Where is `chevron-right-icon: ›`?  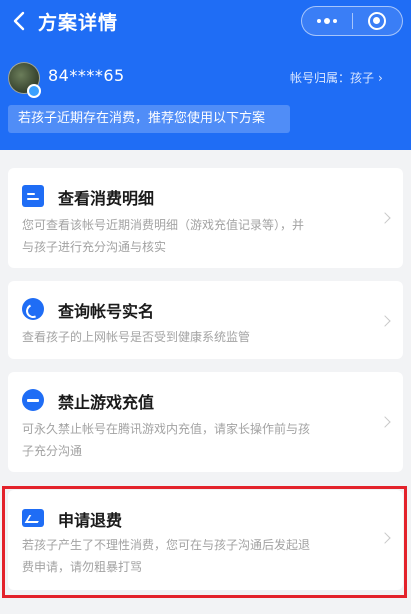 chevron-right-icon: › is located at coordinates (380, 77).